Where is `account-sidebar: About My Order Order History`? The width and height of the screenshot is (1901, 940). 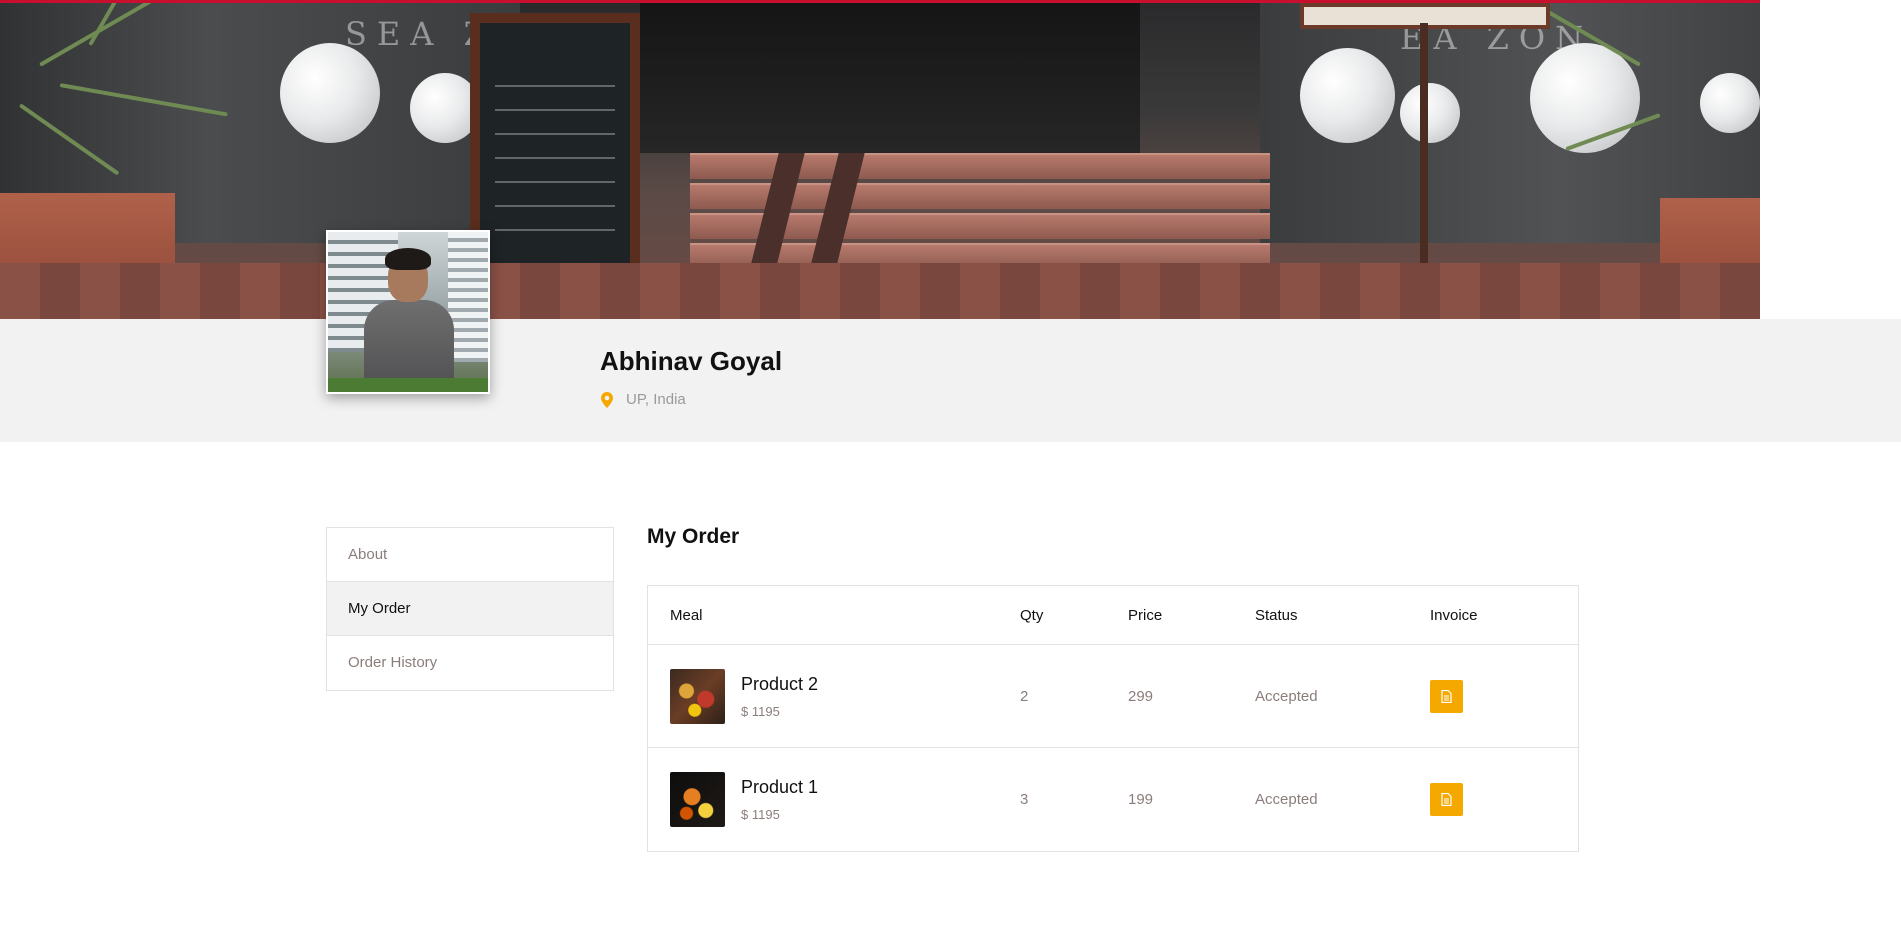
account-sidebar: About My Order Order History is located at coordinates (470, 609).